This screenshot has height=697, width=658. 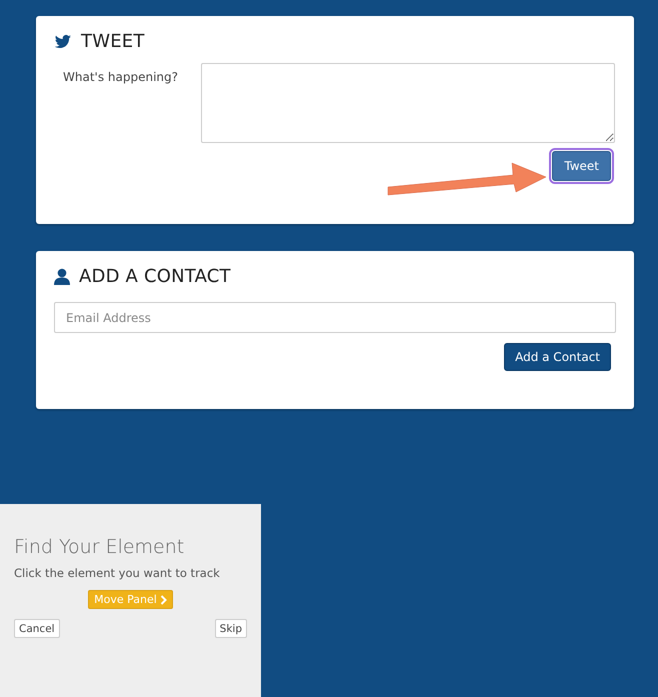 What do you see at coordinates (230, 628) in the screenshot?
I see `skip-button: Skip` at bounding box center [230, 628].